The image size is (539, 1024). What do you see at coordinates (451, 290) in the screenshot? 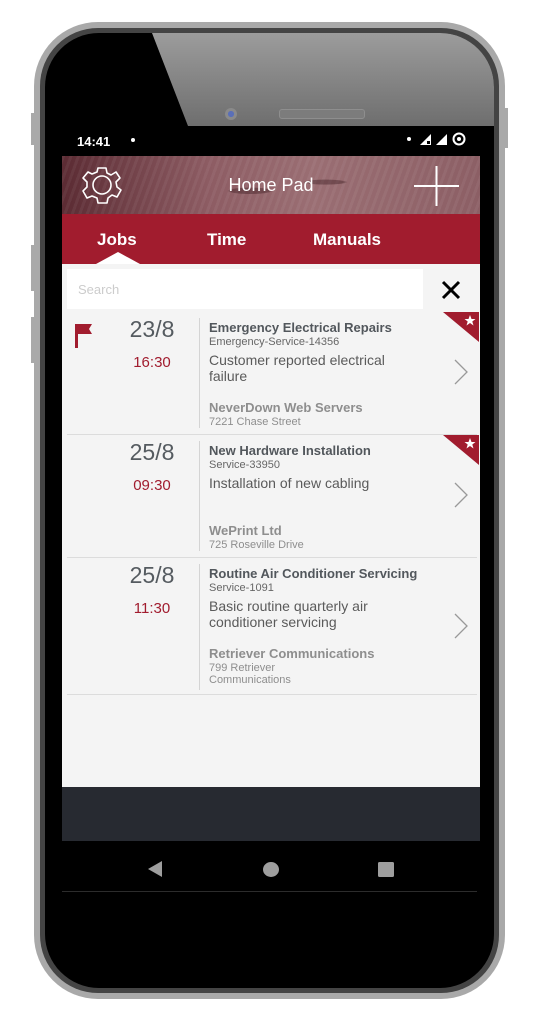
I see `close-icon` at bounding box center [451, 290].